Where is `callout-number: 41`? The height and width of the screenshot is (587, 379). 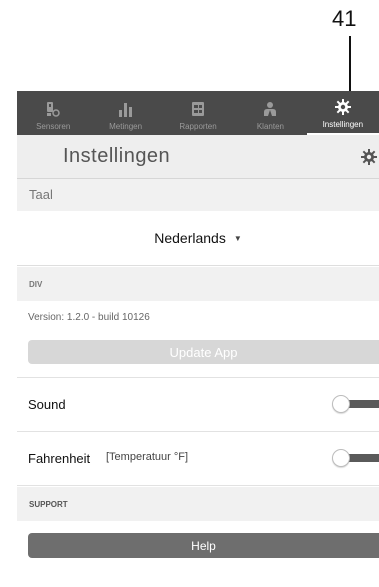 callout-number: 41 is located at coordinates (344, 18).